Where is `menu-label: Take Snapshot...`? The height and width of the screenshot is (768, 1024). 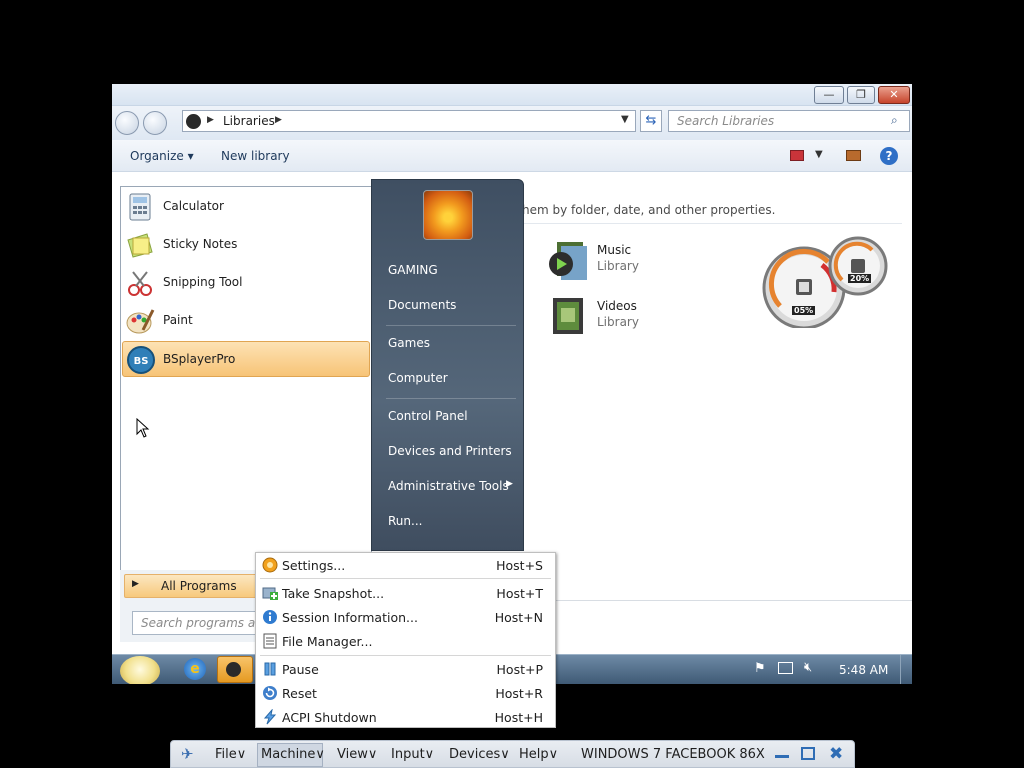
menu-label: Take Snapshot... is located at coordinates (333, 593).